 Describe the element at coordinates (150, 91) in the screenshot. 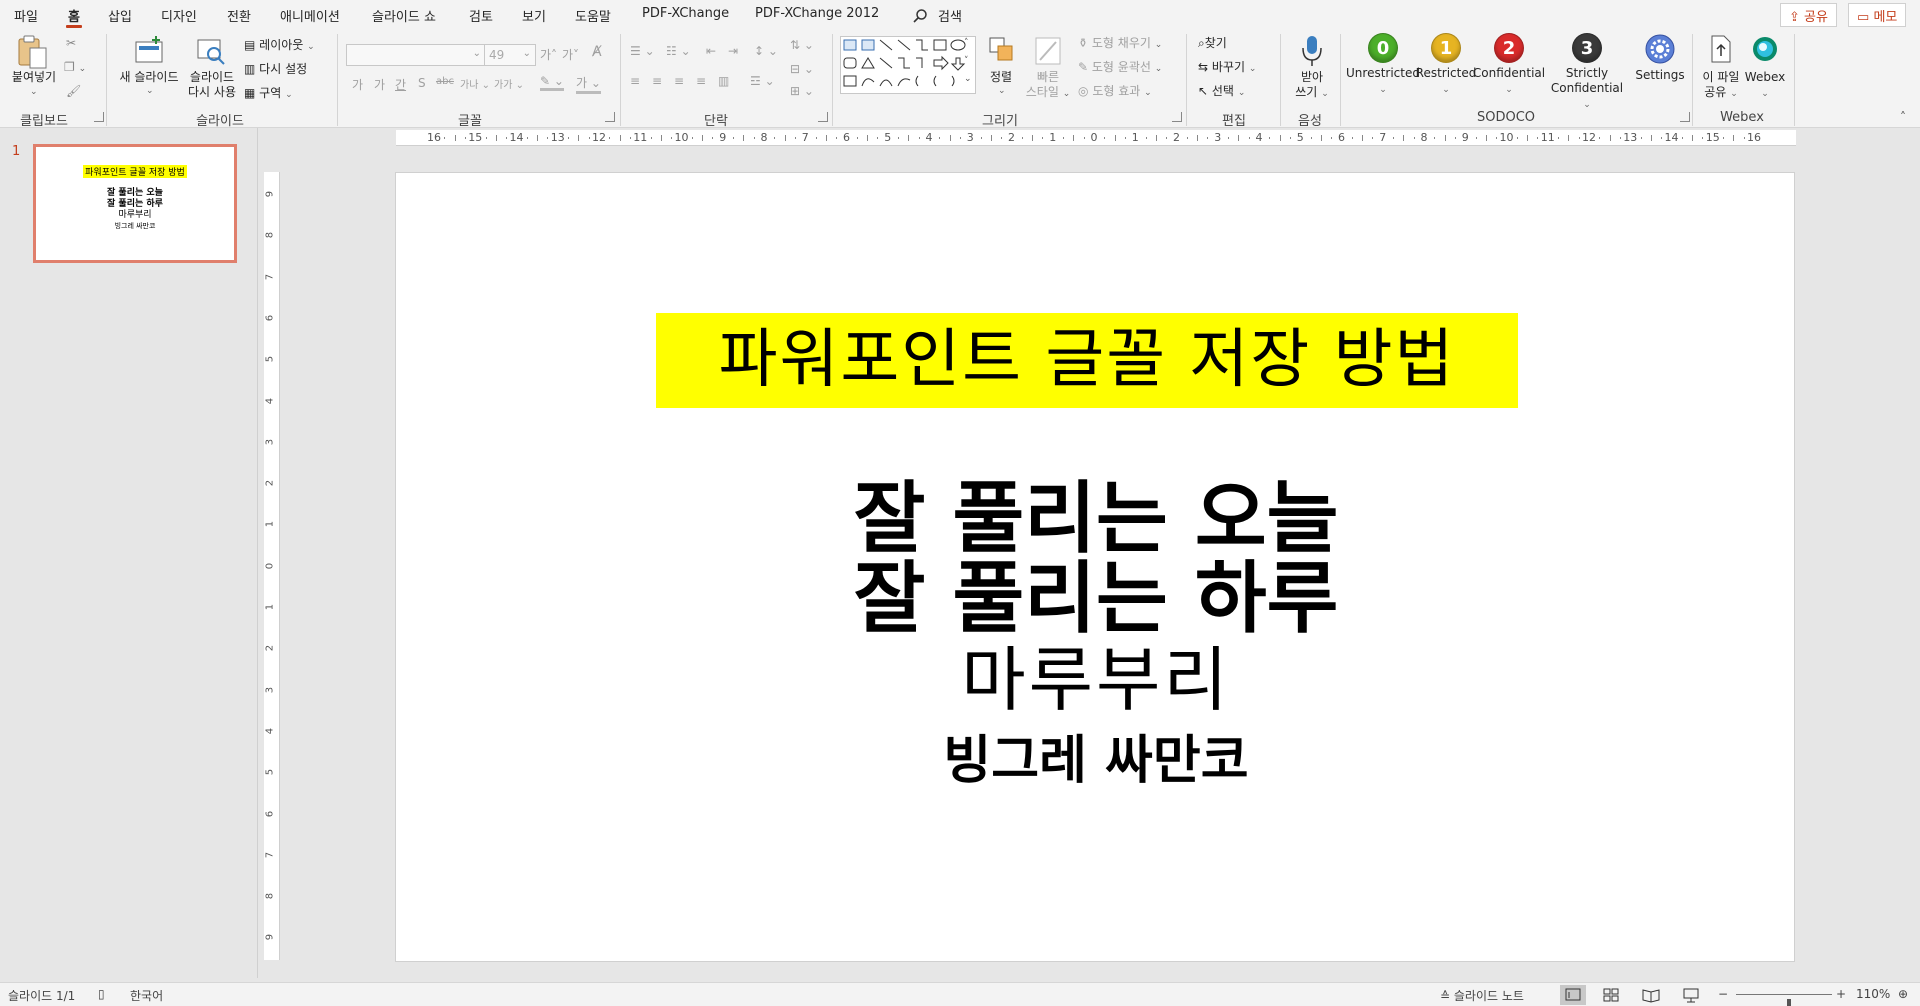

I see `new-slide-dropdown-icon: ⌄` at that location.